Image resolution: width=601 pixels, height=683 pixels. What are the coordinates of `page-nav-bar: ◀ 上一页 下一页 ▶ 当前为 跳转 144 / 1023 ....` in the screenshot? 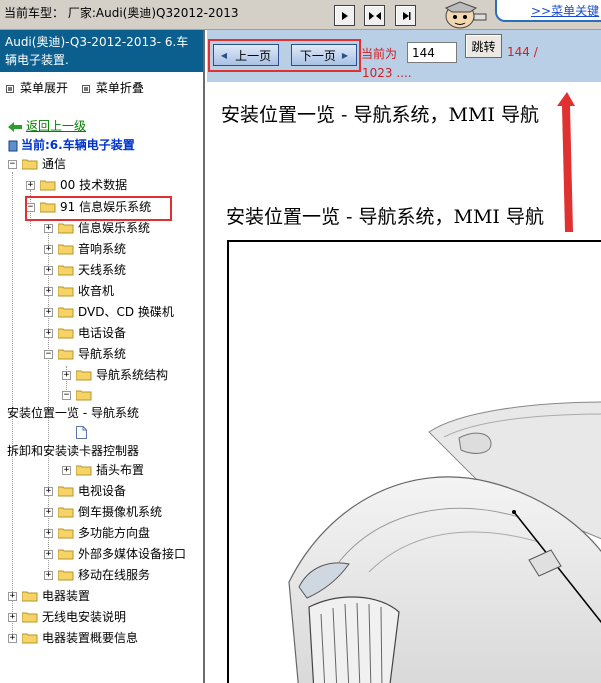 It's located at (404, 56).